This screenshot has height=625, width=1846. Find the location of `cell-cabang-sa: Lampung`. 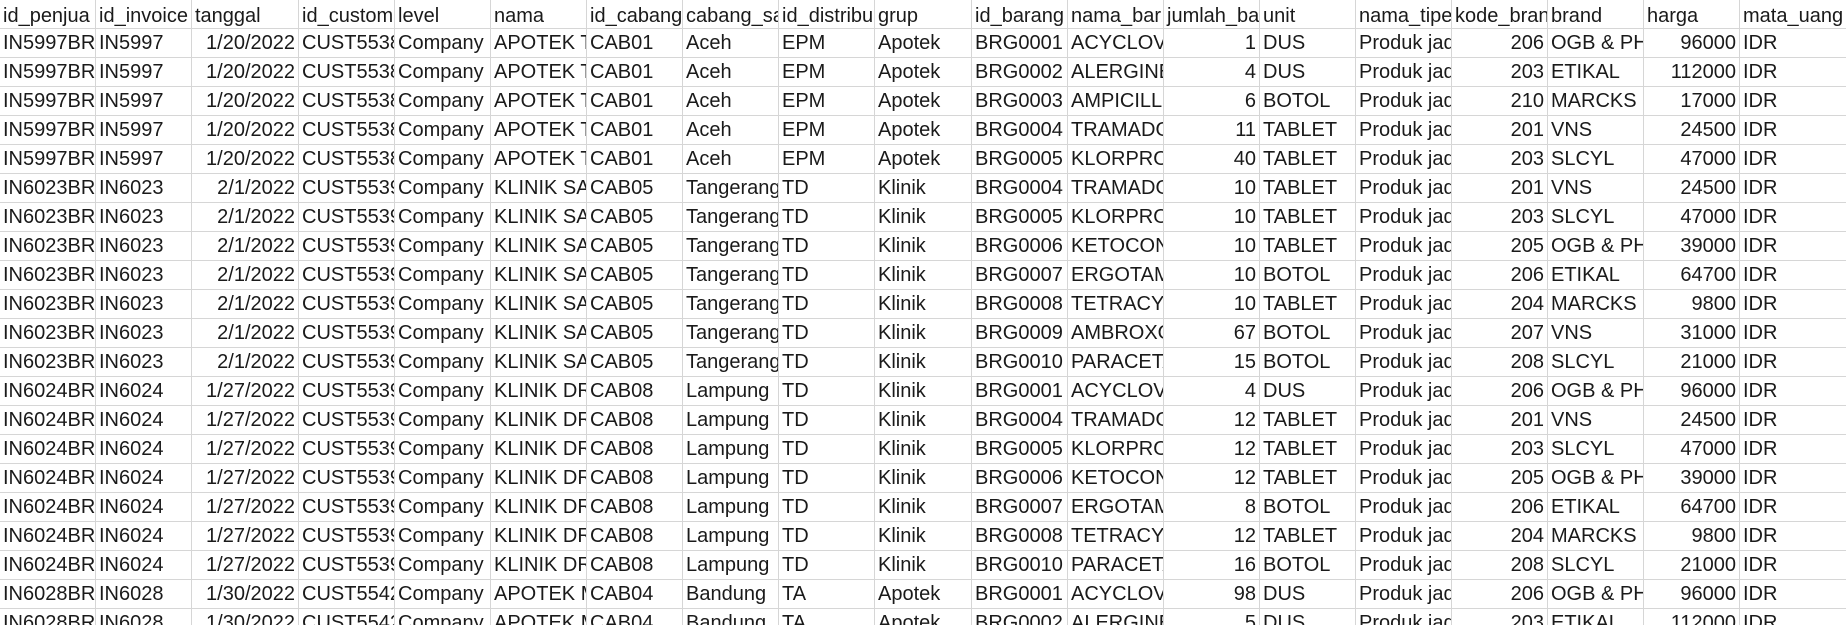

cell-cabang-sa: Lampung is located at coordinates (731, 420).